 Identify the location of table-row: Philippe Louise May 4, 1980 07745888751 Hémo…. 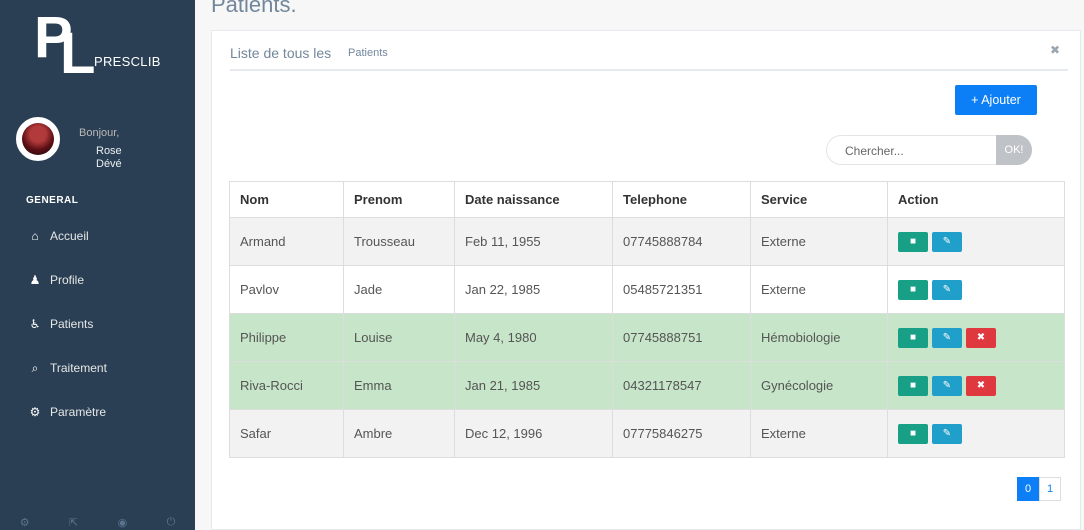
(647, 337).